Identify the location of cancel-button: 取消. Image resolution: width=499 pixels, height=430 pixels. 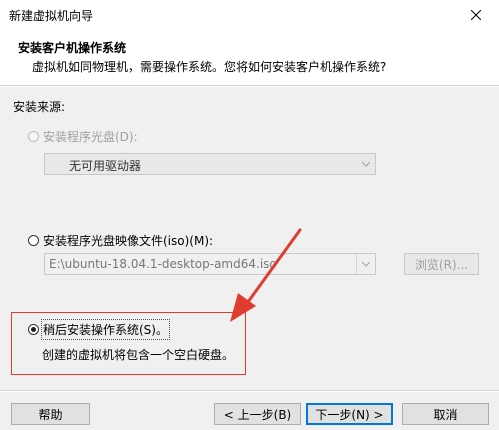
(445, 414).